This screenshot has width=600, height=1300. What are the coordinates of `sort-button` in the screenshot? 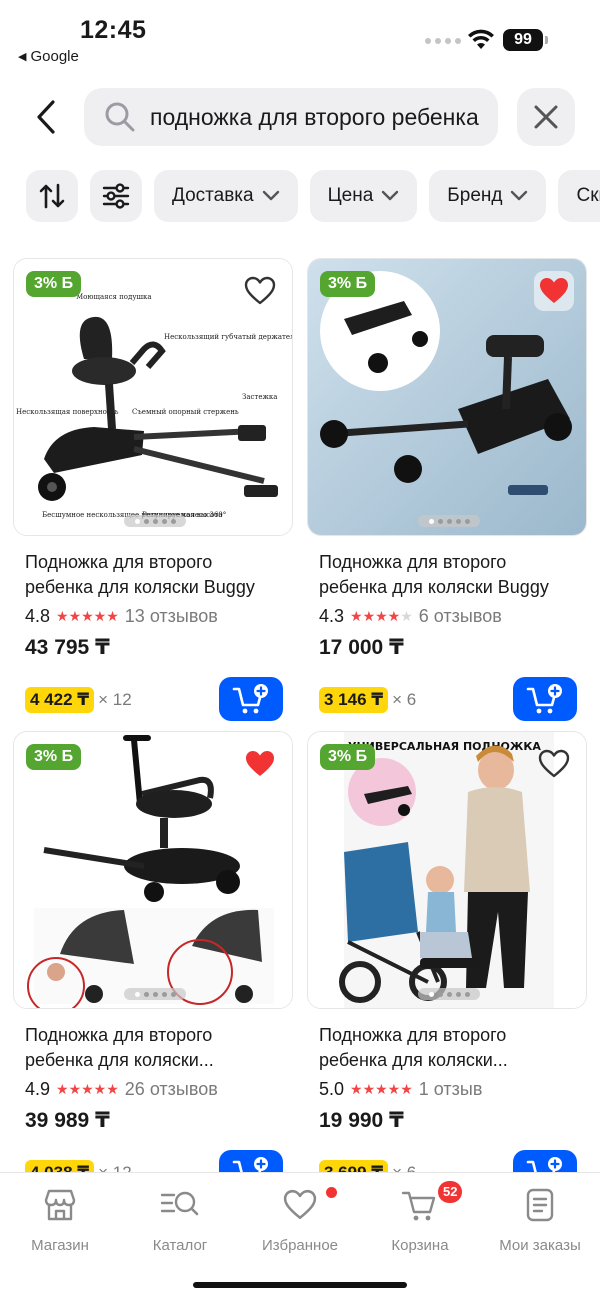 It's located at (52, 196).